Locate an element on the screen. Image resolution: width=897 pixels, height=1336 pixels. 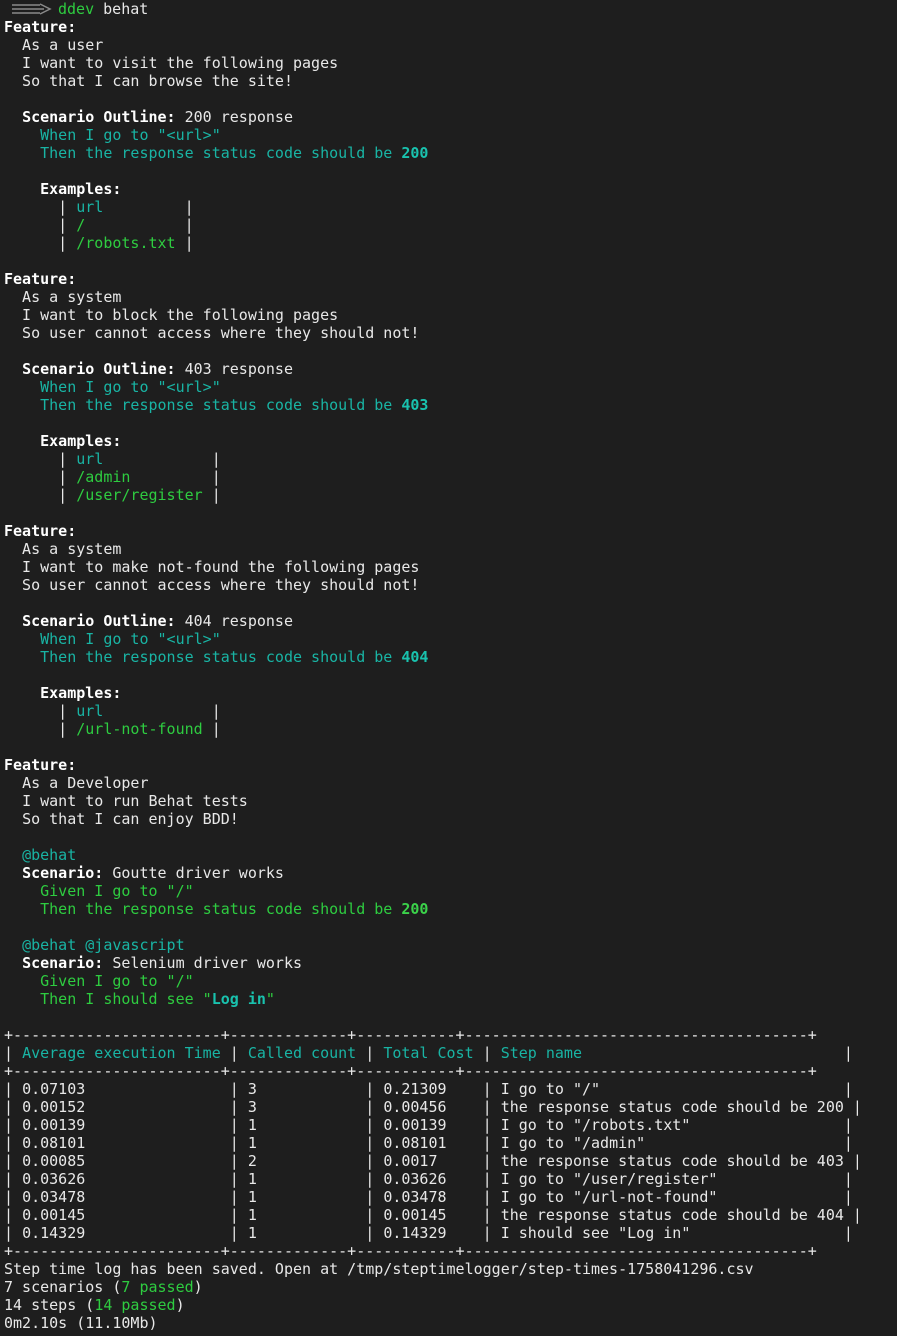
table-cell: I go to "/url-not-found" is located at coordinates (667, 1197).